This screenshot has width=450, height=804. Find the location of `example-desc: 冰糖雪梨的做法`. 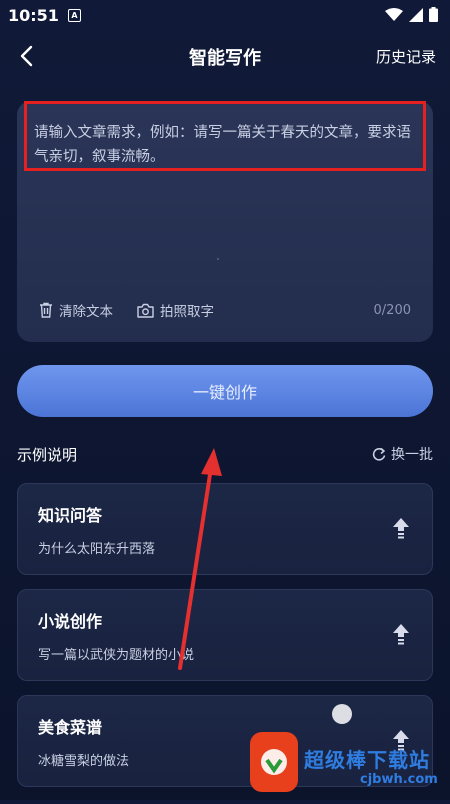

example-desc: 冰糖雪梨的做法 is located at coordinates (84, 761).